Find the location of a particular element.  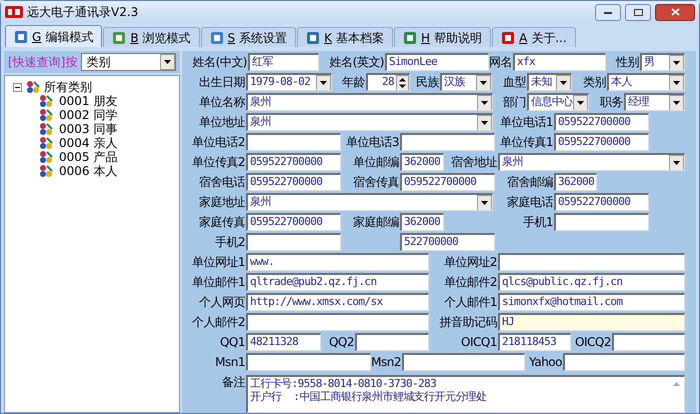

field-label: 个人邮件2 is located at coordinates (218, 322).